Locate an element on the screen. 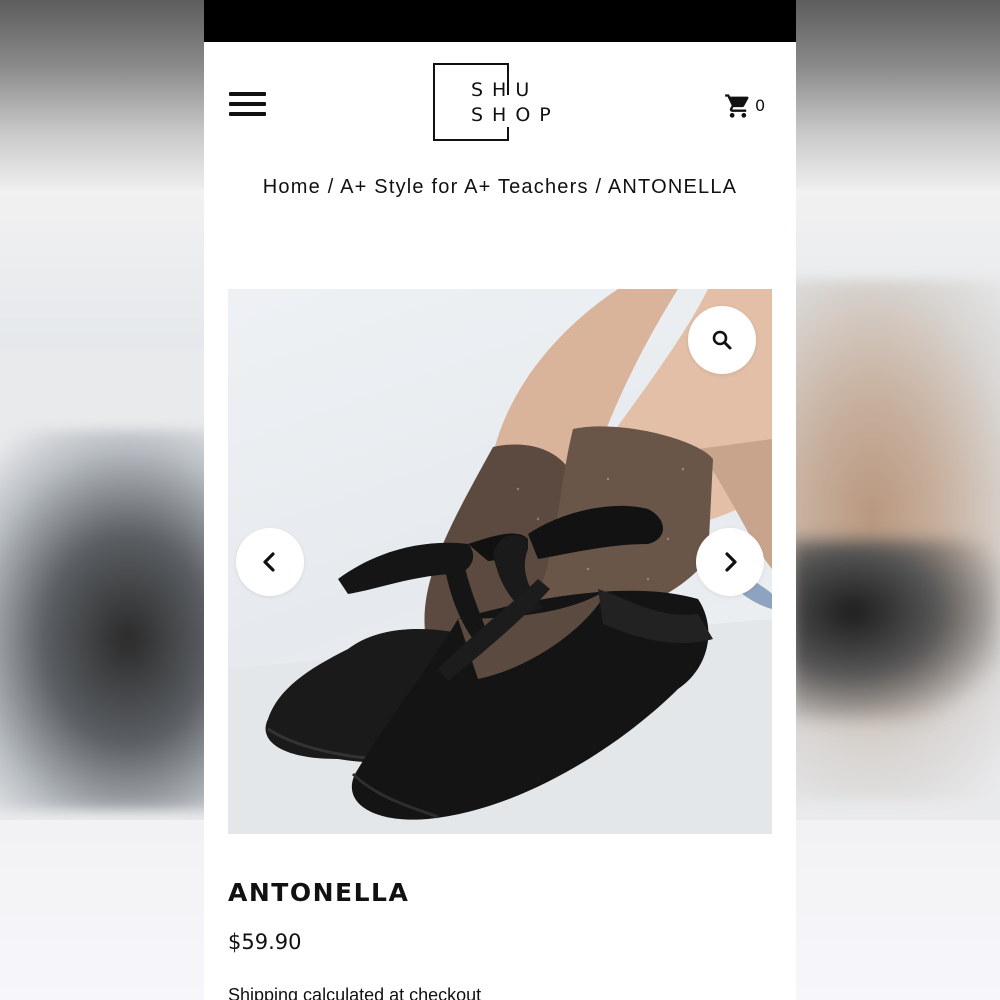  product-price: $59.90 is located at coordinates (265, 942).